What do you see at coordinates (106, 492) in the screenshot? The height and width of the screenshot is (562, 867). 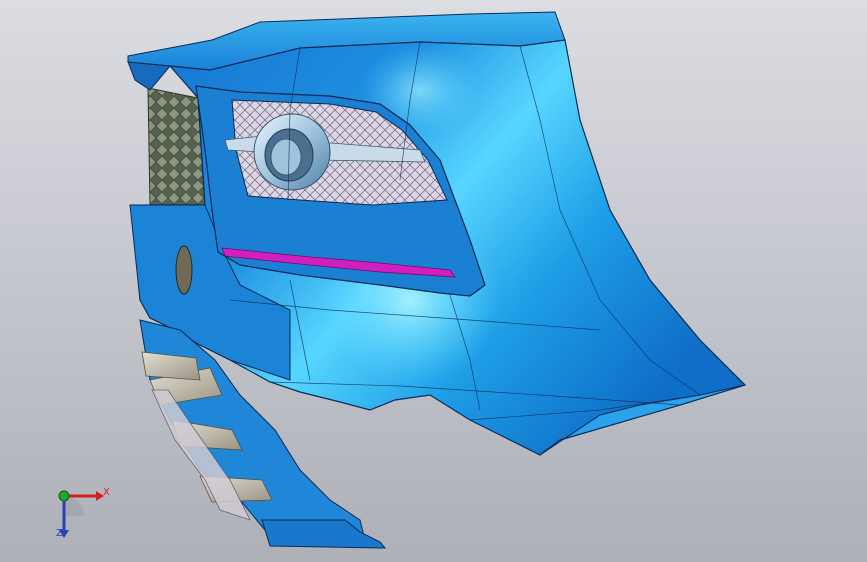 I see `axis-x-label: X` at bounding box center [106, 492].